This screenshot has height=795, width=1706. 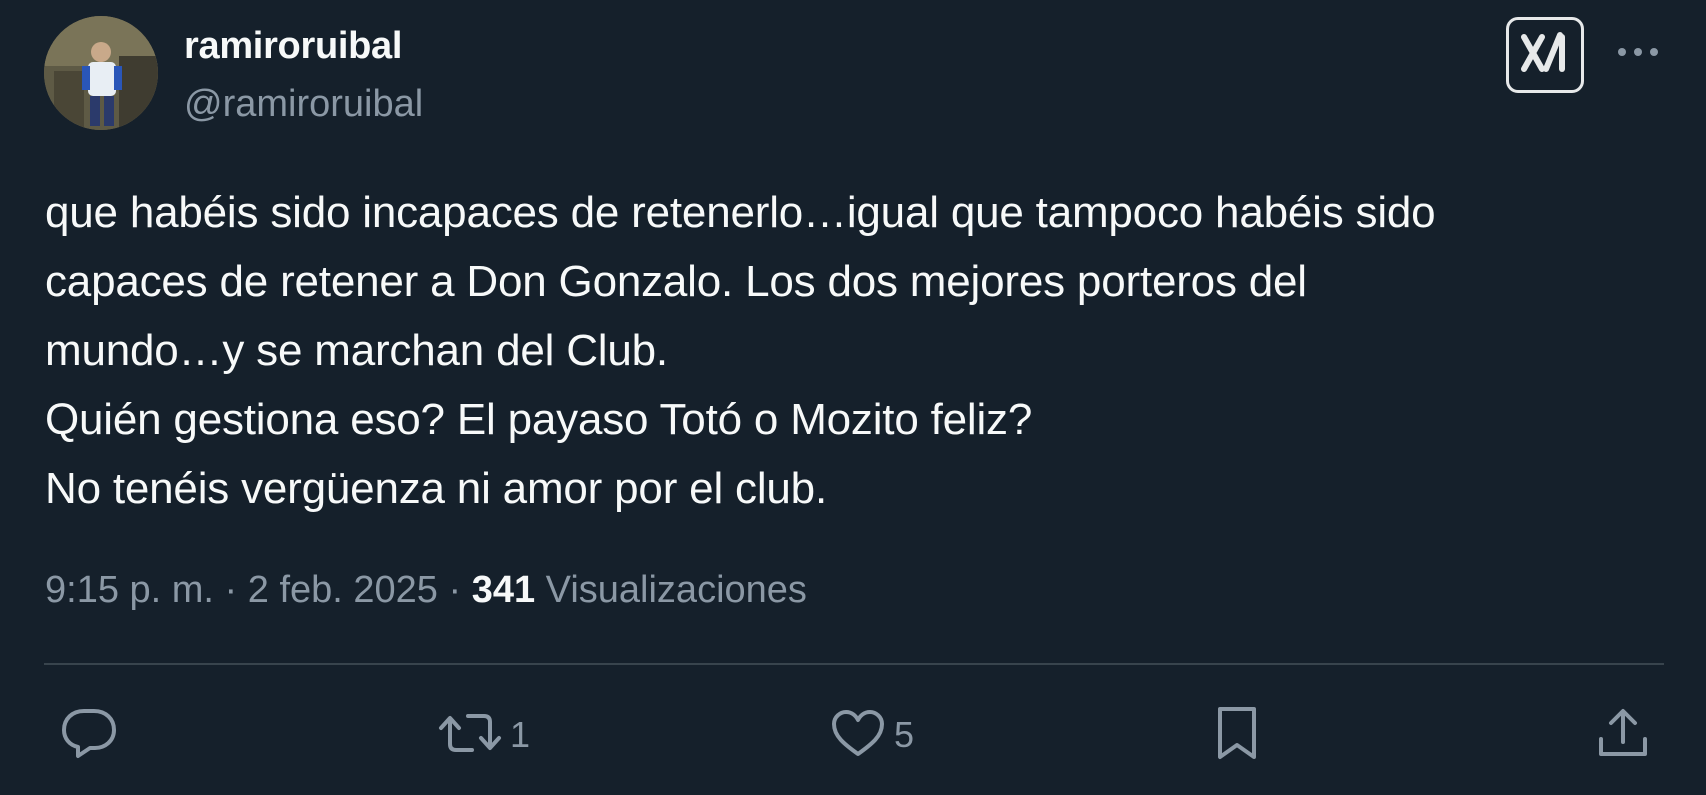 What do you see at coordinates (436, 488) in the screenshot?
I see `tweet-text-line: No tenéis vergüenza ni amor por el club.` at bounding box center [436, 488].